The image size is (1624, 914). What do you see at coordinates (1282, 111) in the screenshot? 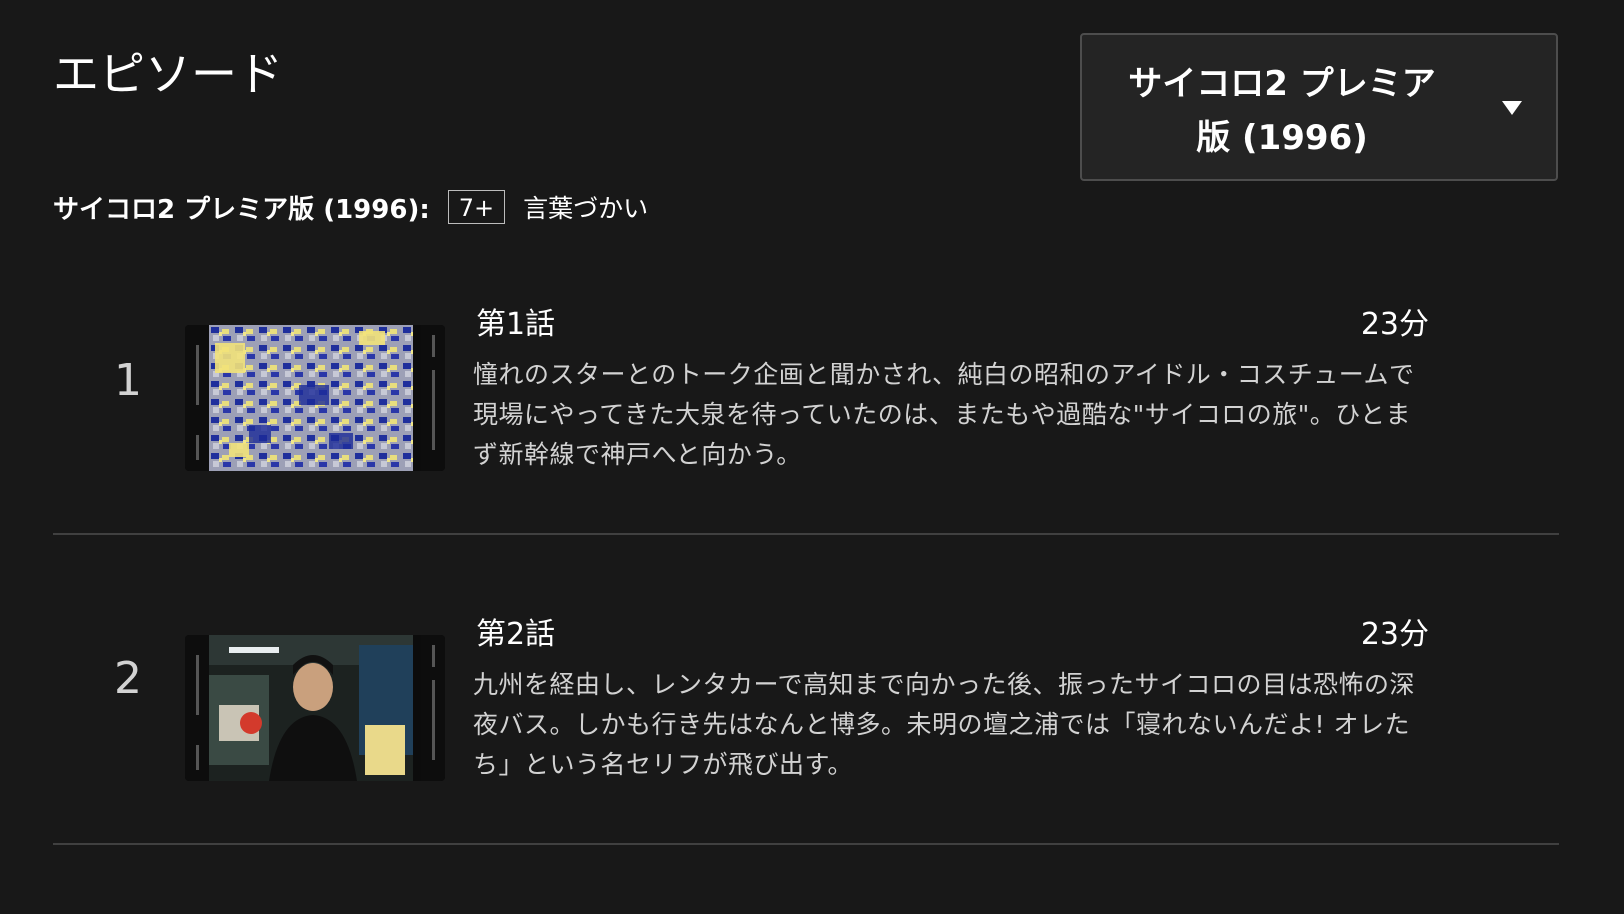
I see `season-selector-label: サイコロ2 プレミア版 (1996)` at bounding box center [1282, 111].